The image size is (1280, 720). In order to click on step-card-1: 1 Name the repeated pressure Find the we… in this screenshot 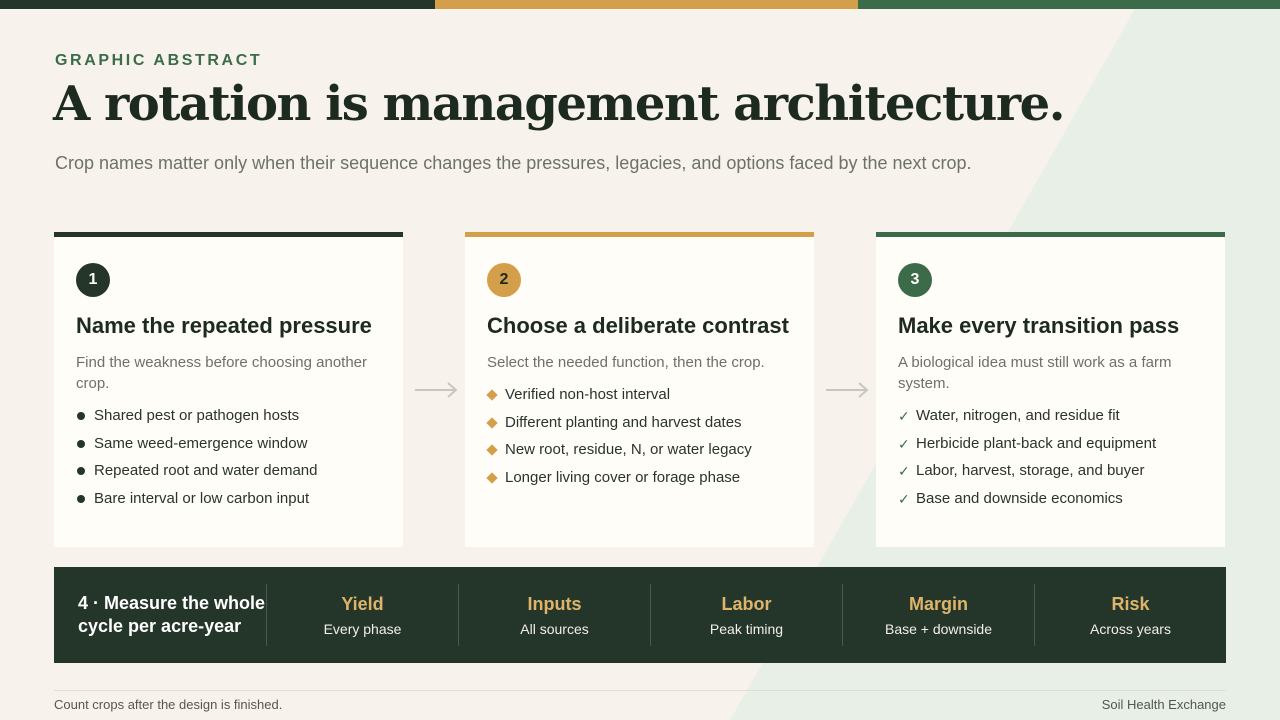, I will do `click(228, 389)`.